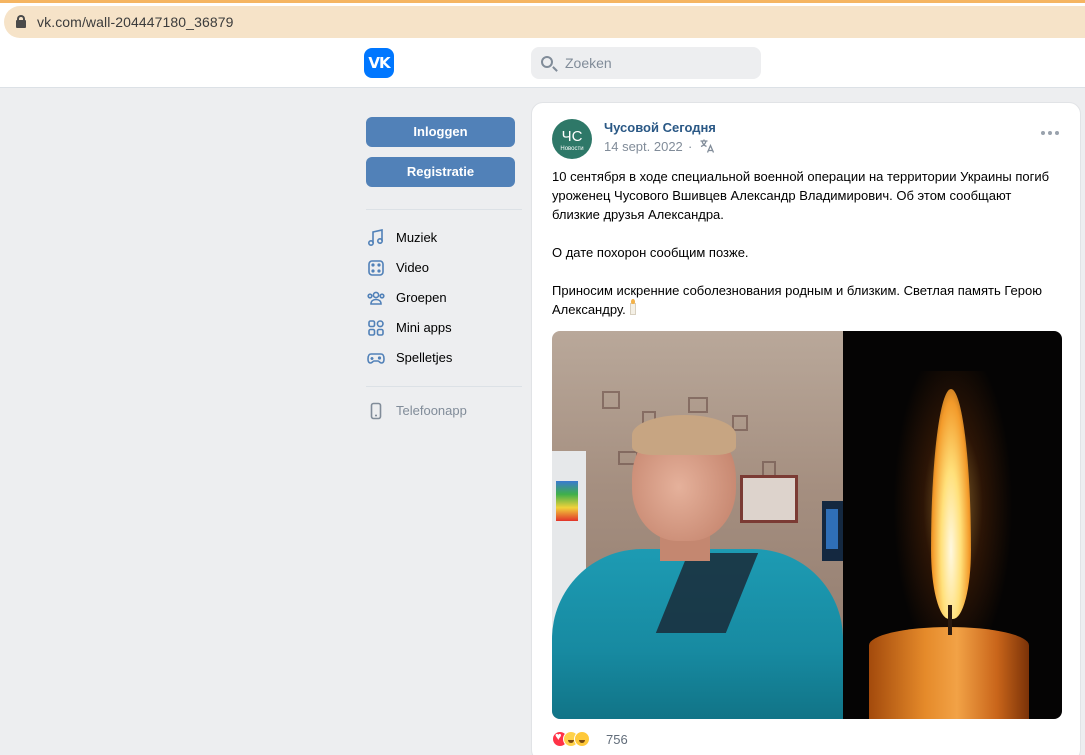 The height and width of the screenshot is (755, 1085). What do you see at coordinates (431, 410) in the screenshot?
I see `sidebar-item-label: Telefoonapp` at bounding box center [431, 410].